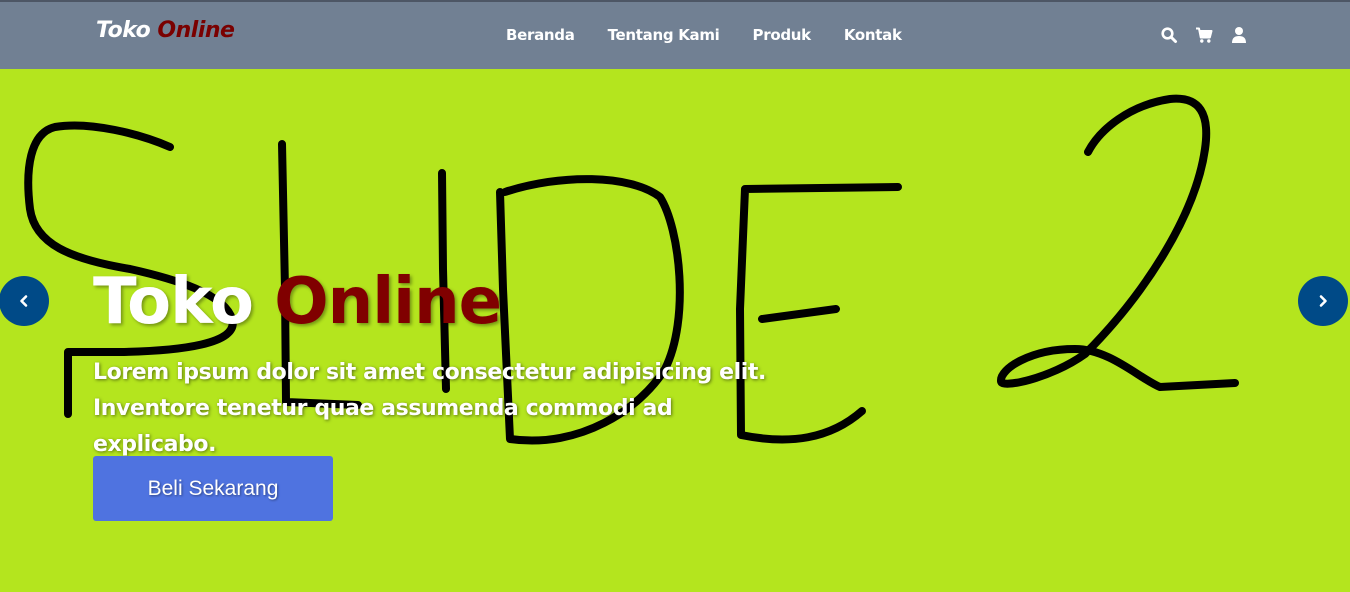 The height and width of the screenshot is (592, 1350). I want to click on carousel-prev-button, so click(24, 301).